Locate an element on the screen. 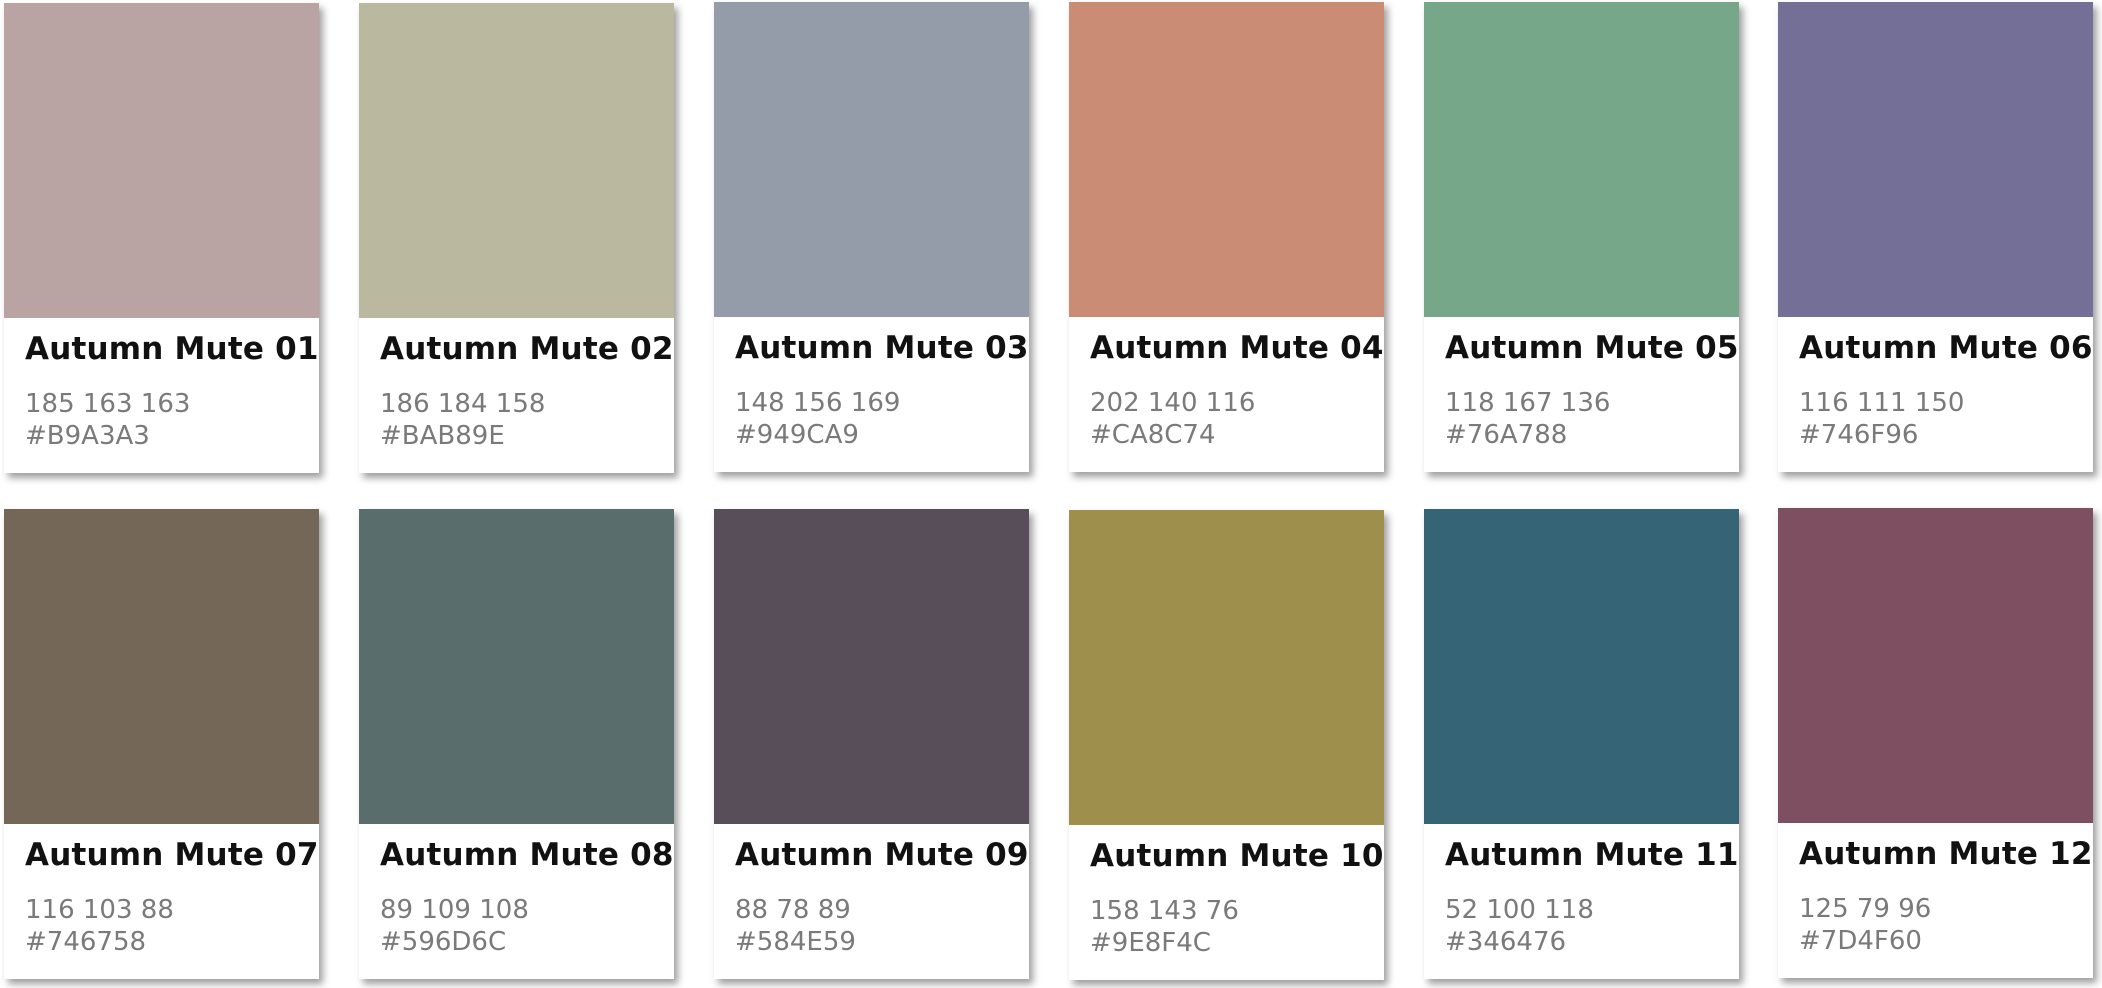 The width and height of the screenshot is (2102, 988). swatch-rgb: 186 184 158 is located at coordinates (463, 404).